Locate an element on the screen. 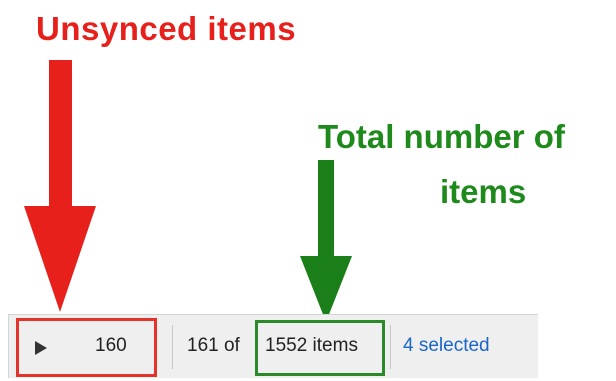  unsynced-highlight-box is located at coordinates (86, 347).